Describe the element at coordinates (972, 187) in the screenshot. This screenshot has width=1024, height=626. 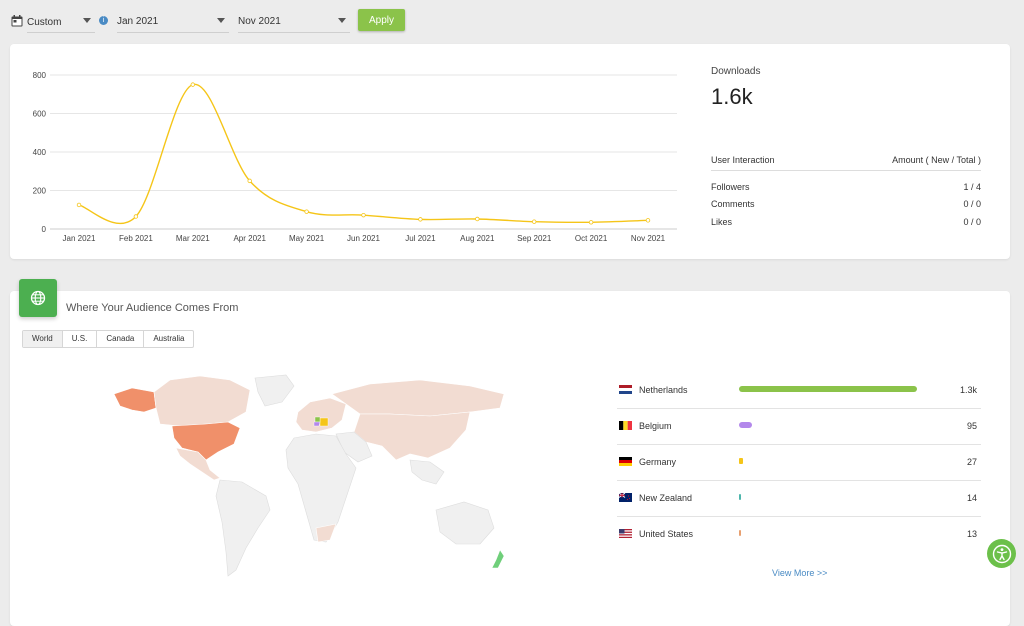
I see `stat-value: 1 / 4` at that location.